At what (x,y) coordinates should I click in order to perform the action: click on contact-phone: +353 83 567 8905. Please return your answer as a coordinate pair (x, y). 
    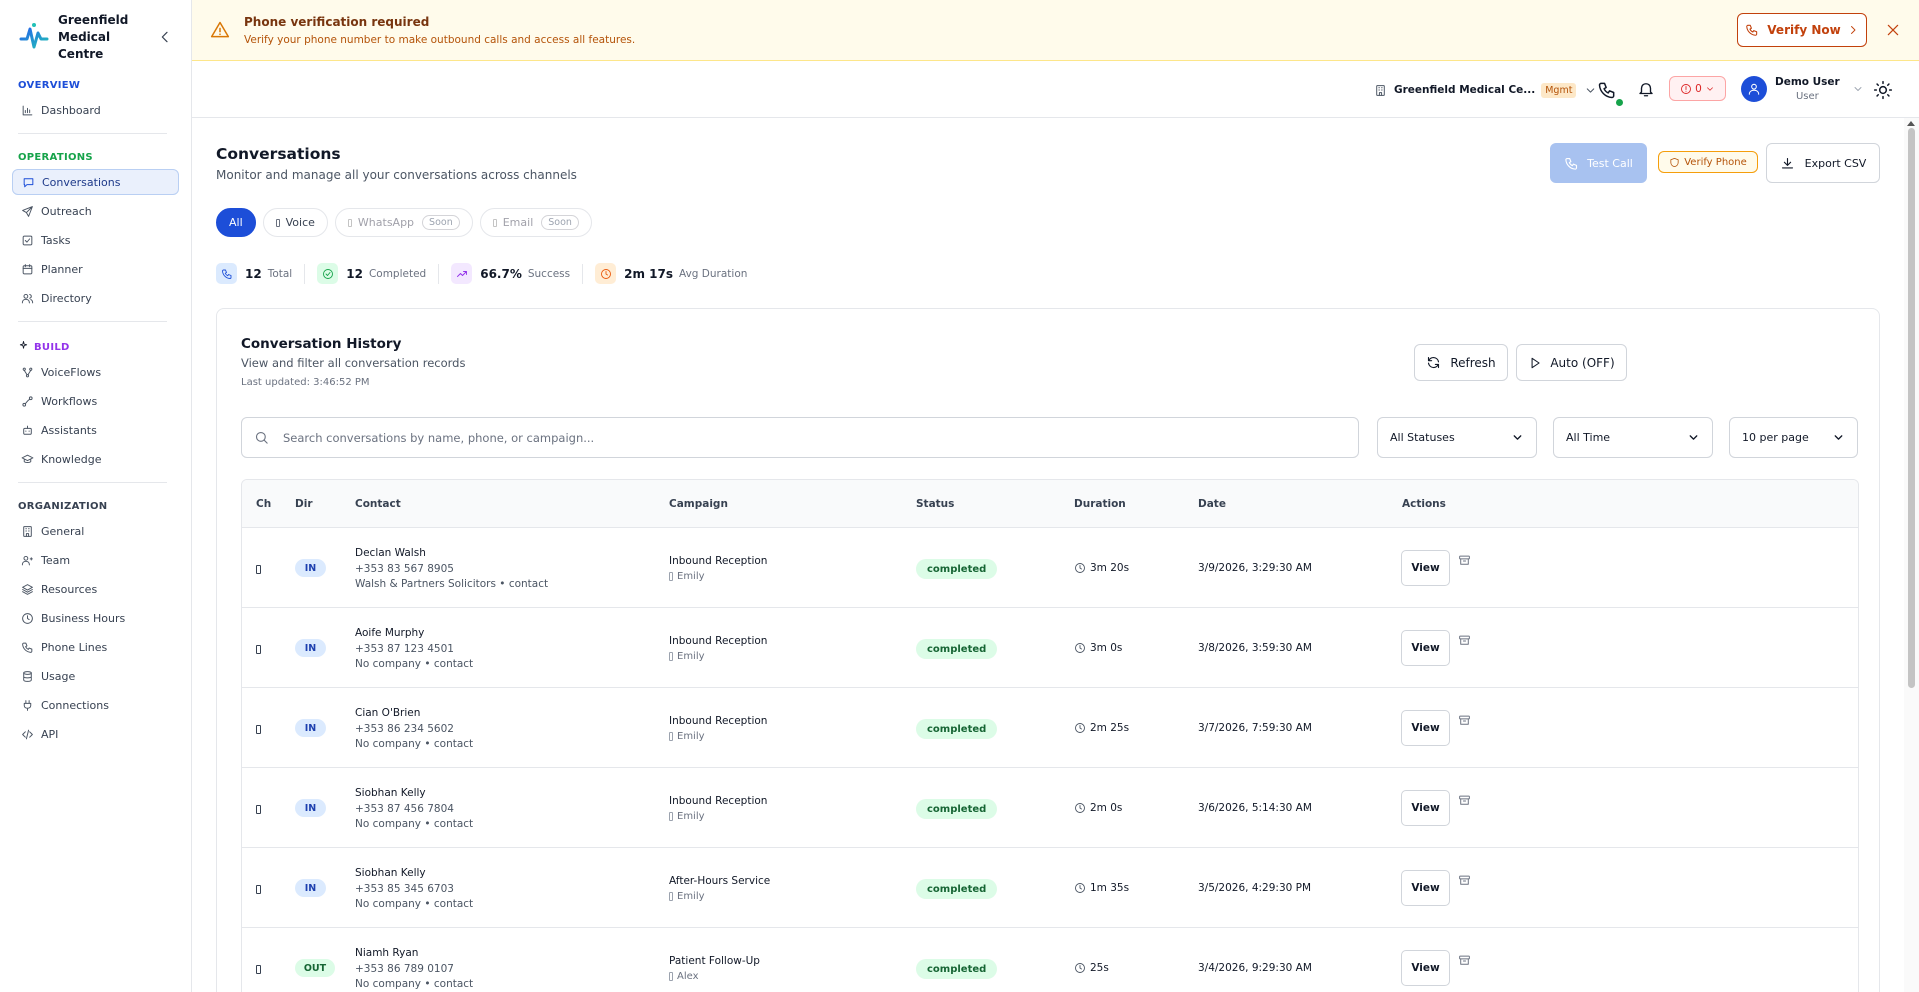
    Looking at the image, I should click on (404, 569).